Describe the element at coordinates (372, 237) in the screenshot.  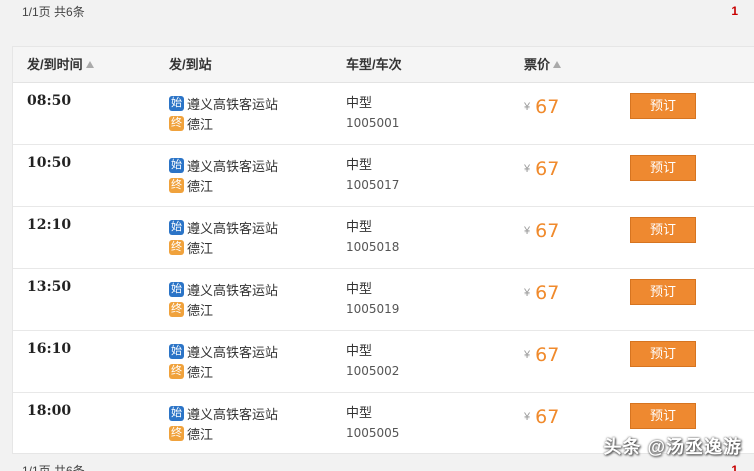
I see `bus-info: 中型 1005018` at that location.